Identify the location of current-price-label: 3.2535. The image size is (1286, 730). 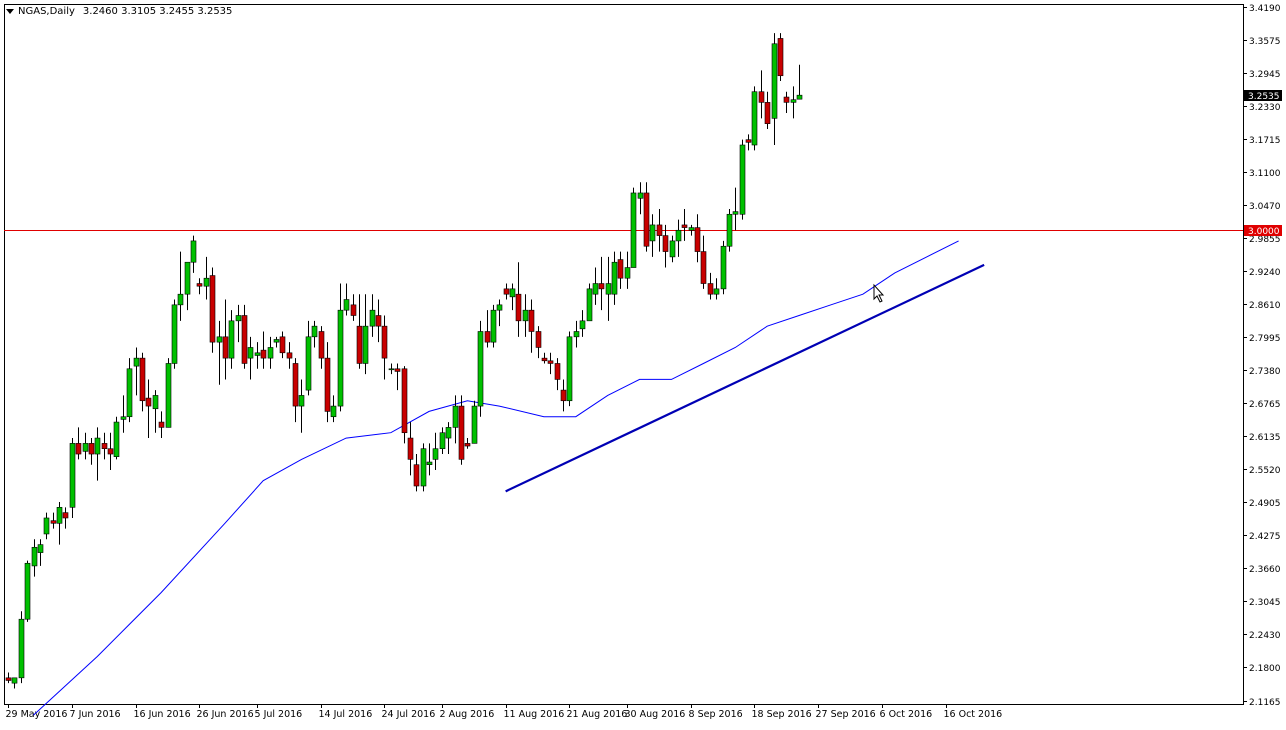
(1264, 97).